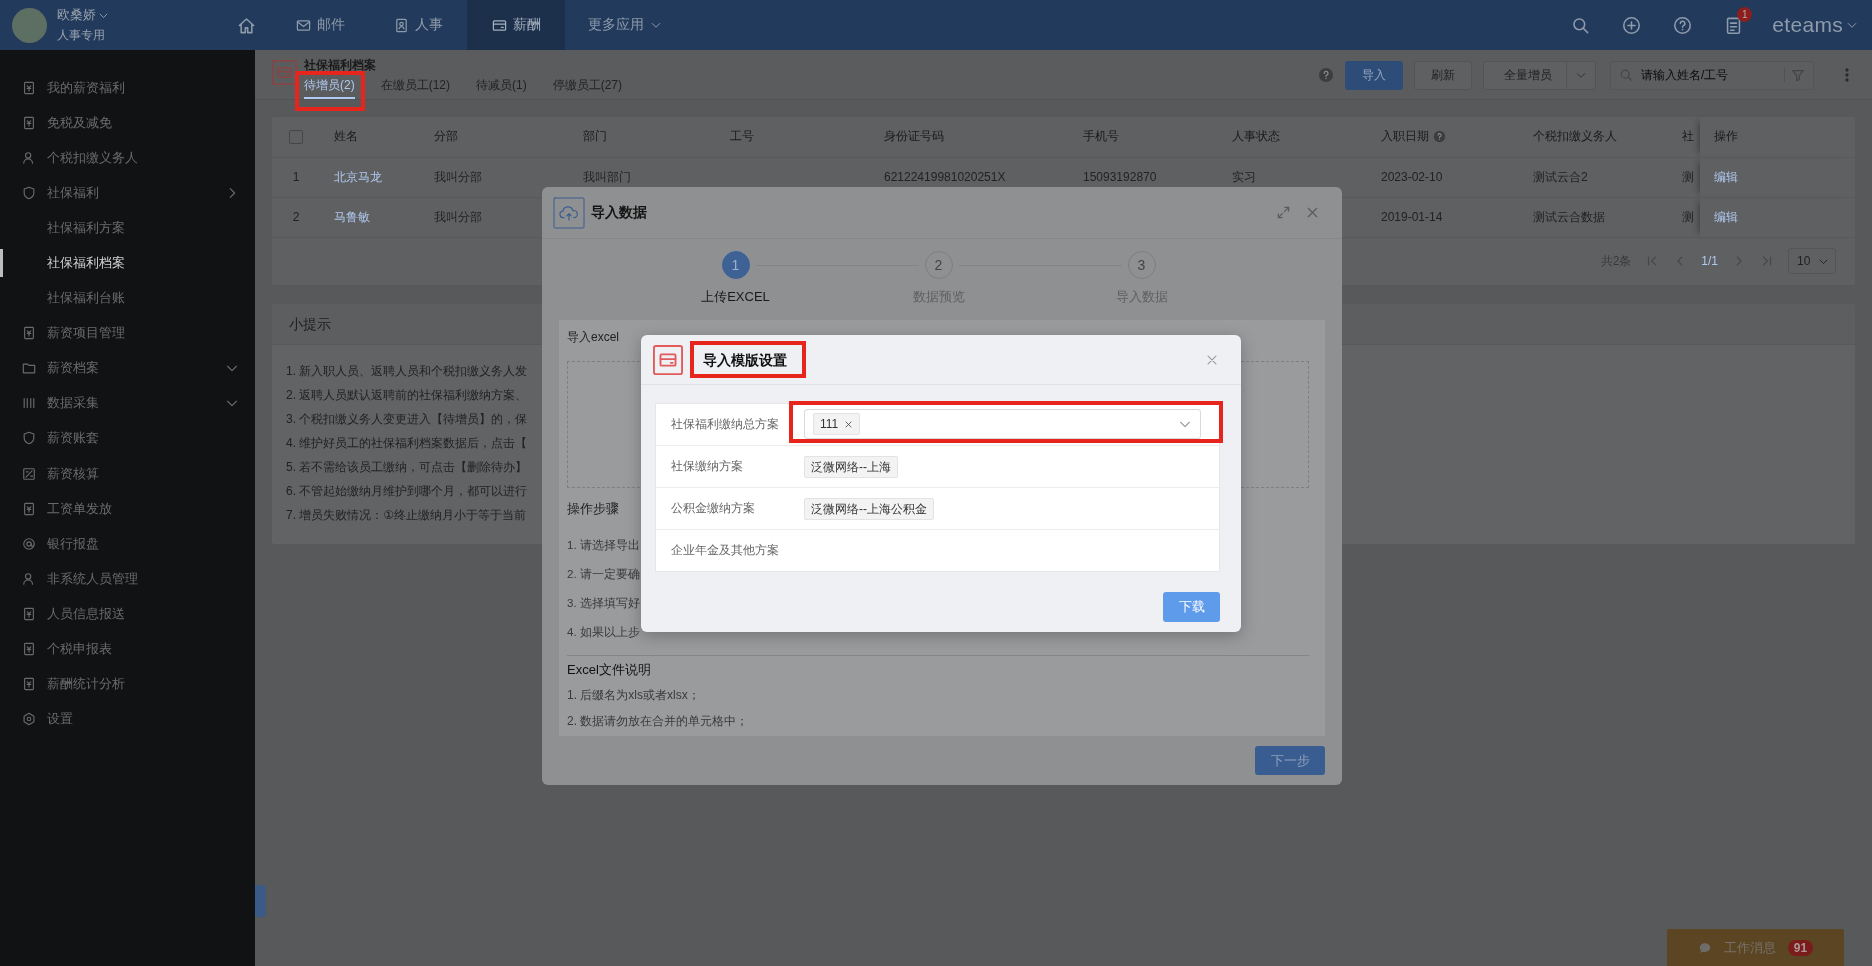  What do you see at coordinates (127, 333) in the screenshot?
I see `sidebar-item: 薪资项目管理` at bounding box center [127, 333].